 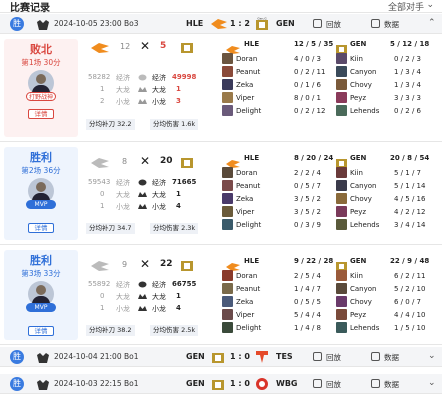 What do you see at coordinates (102, 89) in the screenshot?
I see `dragon-left: 1` at bounding box center [102, 89].